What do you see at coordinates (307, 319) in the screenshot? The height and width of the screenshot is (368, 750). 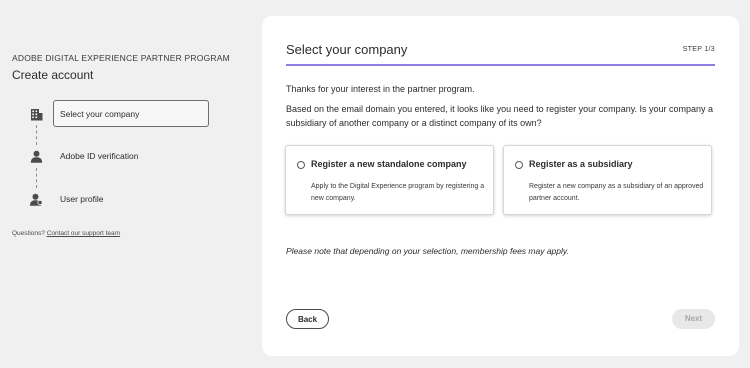 I see `back-button: Back` at bounding box center [307, 319].